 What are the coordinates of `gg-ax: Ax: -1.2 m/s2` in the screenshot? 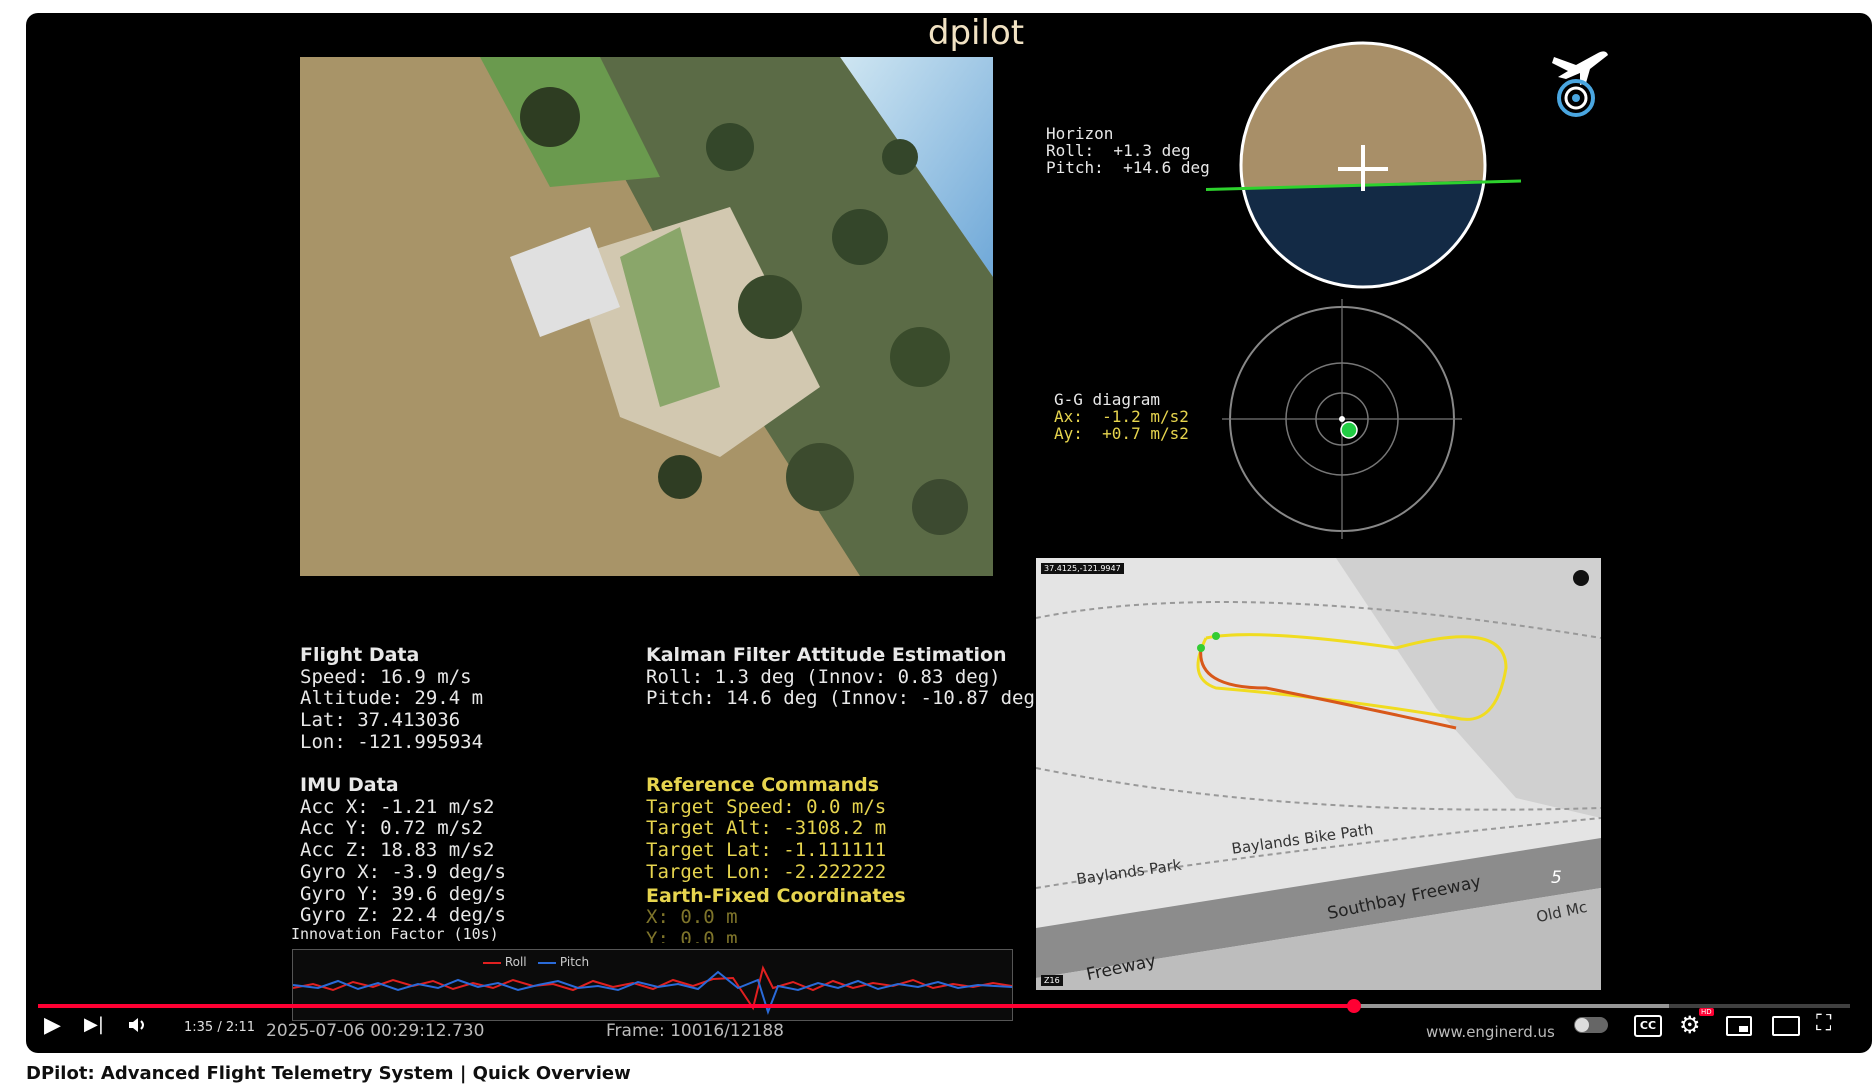 It's located at (1121, 416).